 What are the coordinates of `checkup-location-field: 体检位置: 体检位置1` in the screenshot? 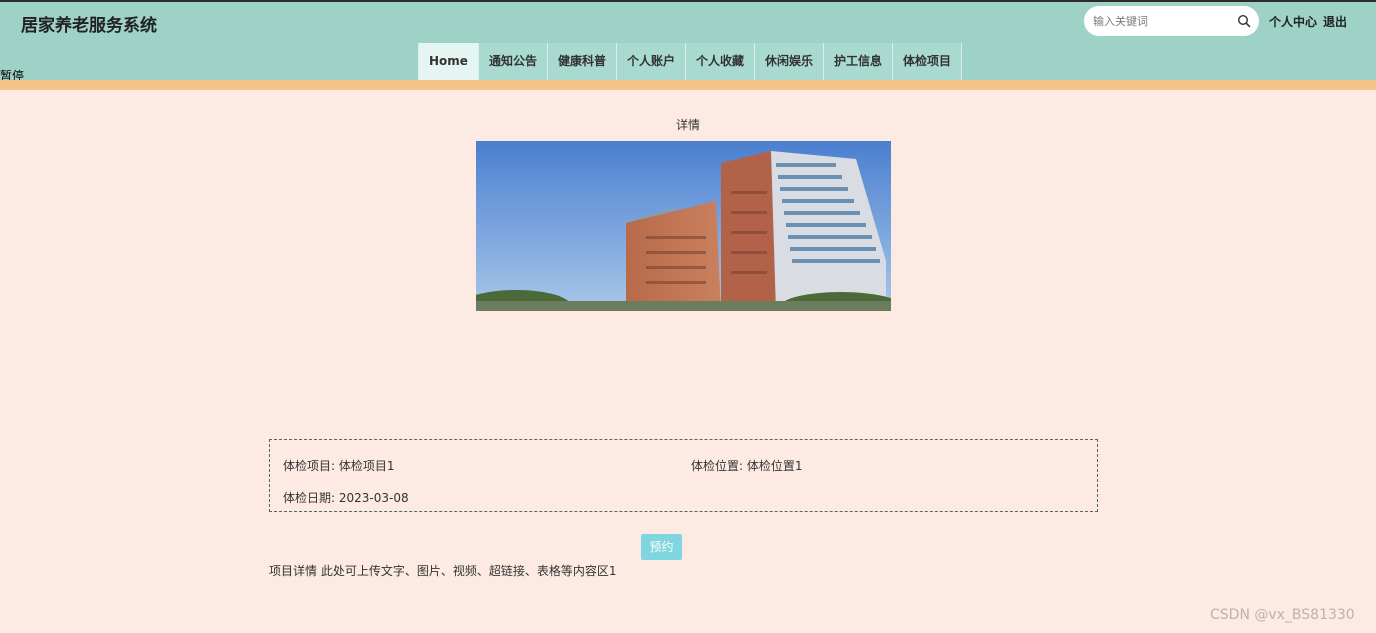 It's located at (747, 465).